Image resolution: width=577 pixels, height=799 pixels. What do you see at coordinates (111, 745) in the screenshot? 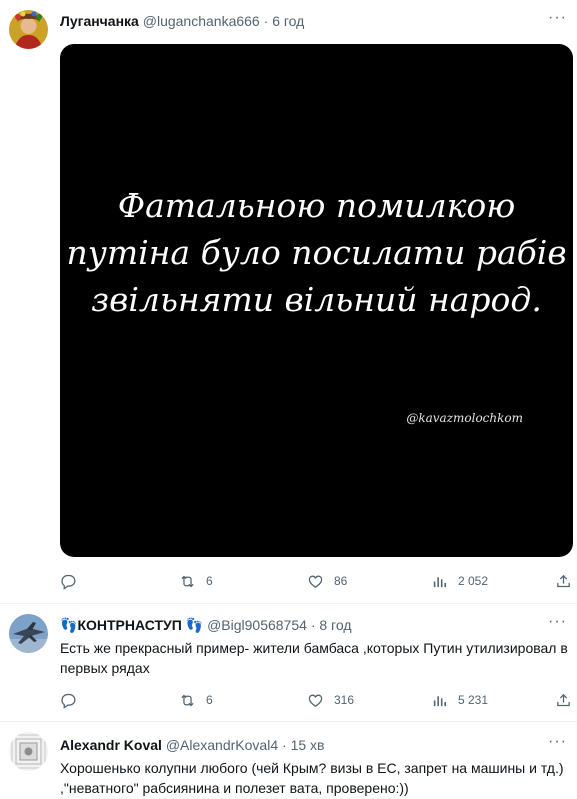
I see `author-name: Alexandr Koval` at bounding box center [111, 745].